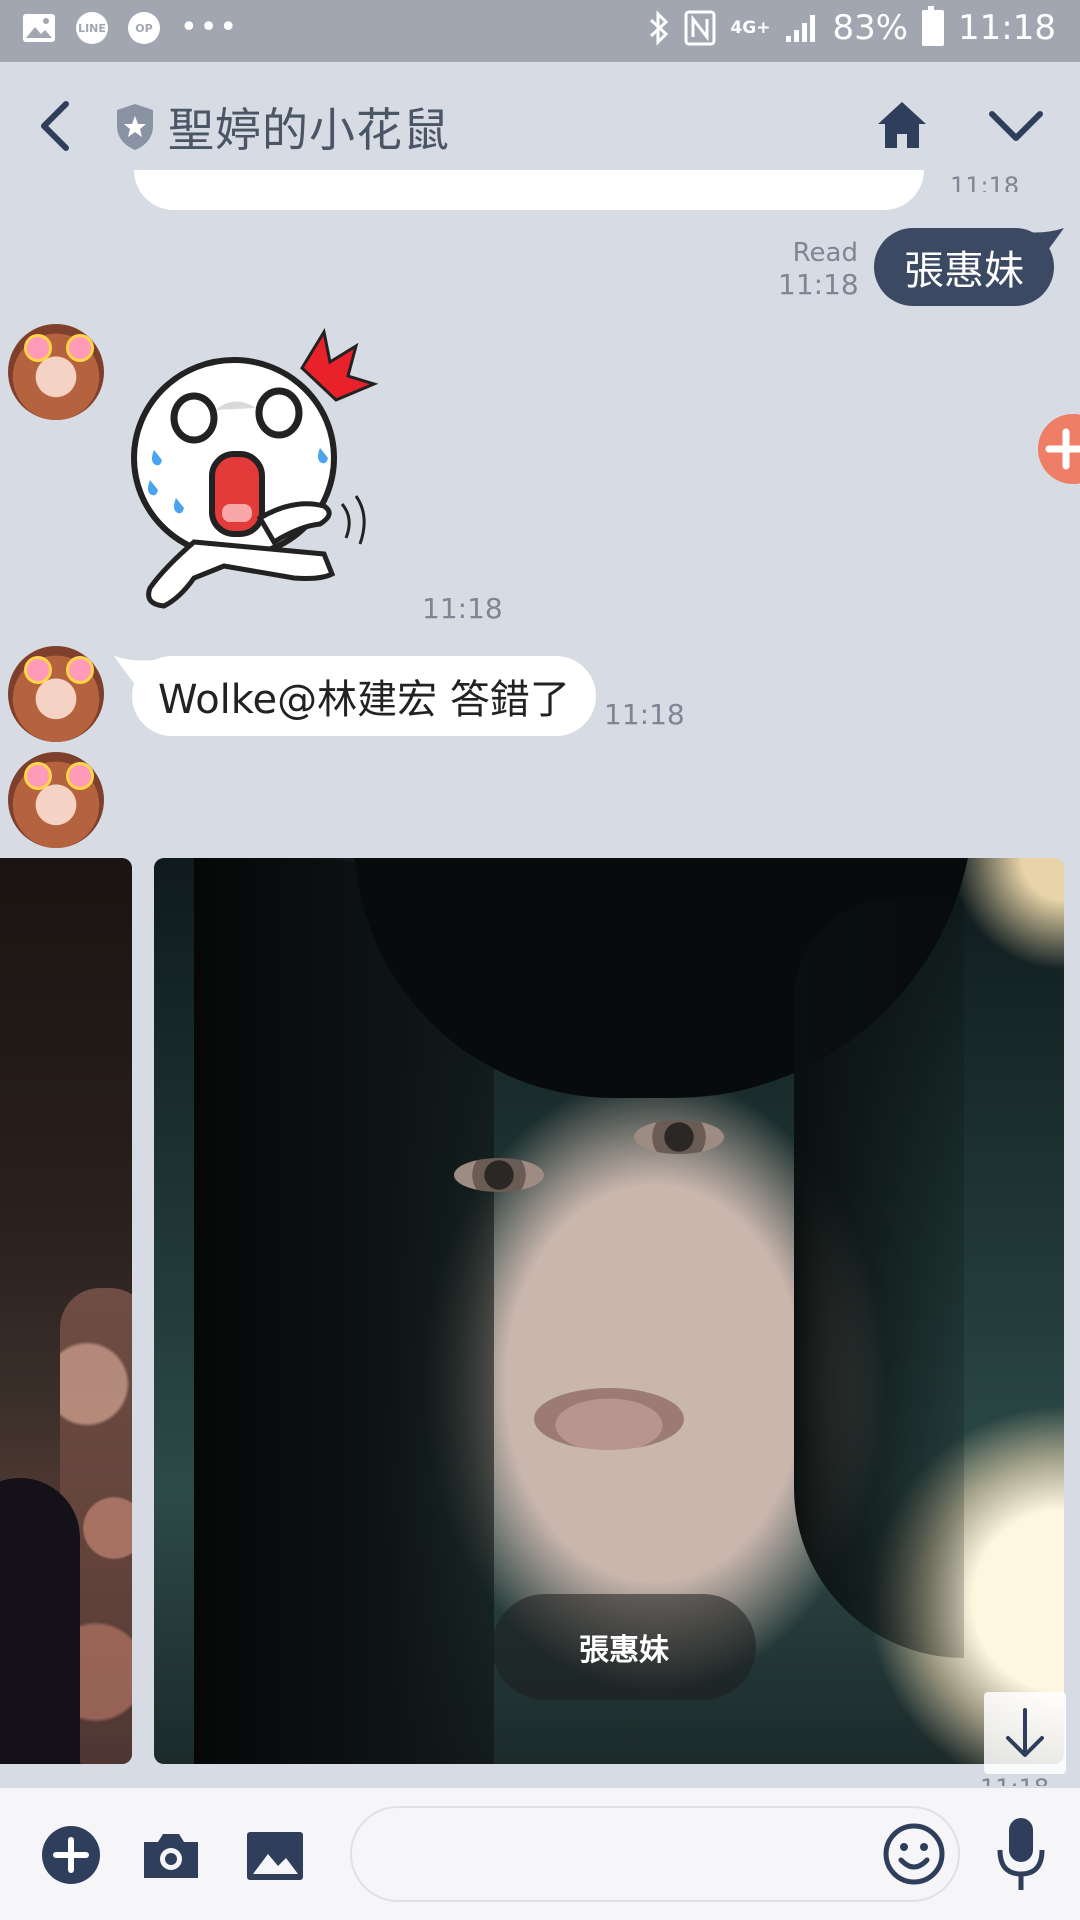 The image size is (1080, 1920). Describe the element at coordinates (55, 126) in the screenshot. I see `back-icon` at that location.